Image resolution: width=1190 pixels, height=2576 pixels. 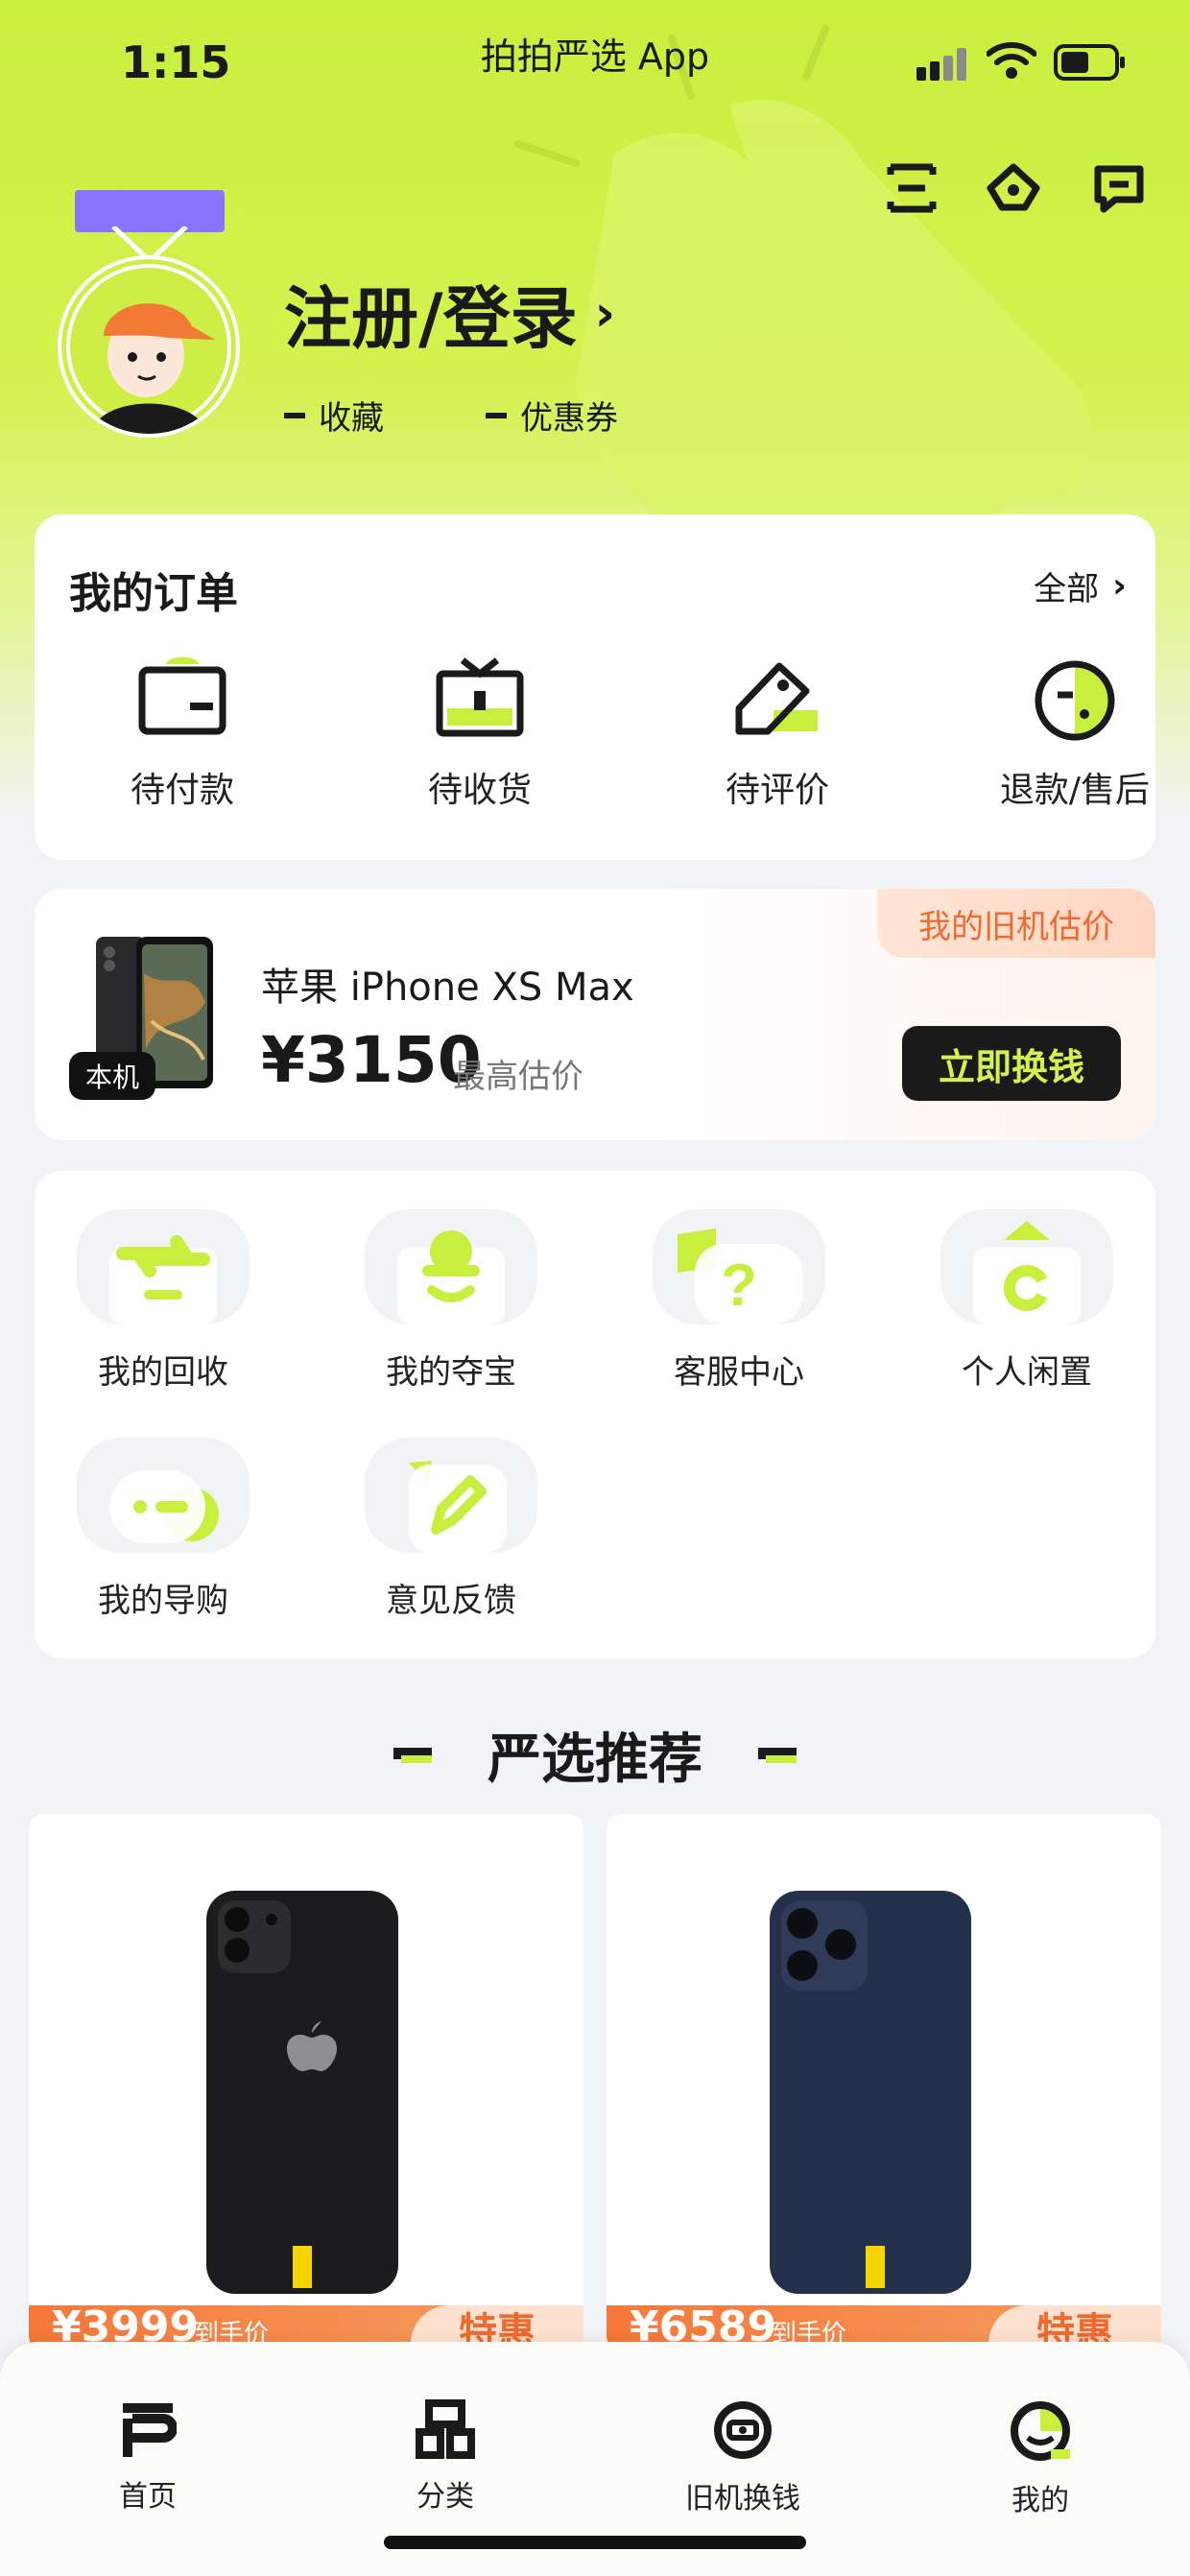 What do you see at coordinates (1016, 923) in the screenshot?
I see `trade-in-tag: 我的旧机估价` at bounding box center [1016, 923].